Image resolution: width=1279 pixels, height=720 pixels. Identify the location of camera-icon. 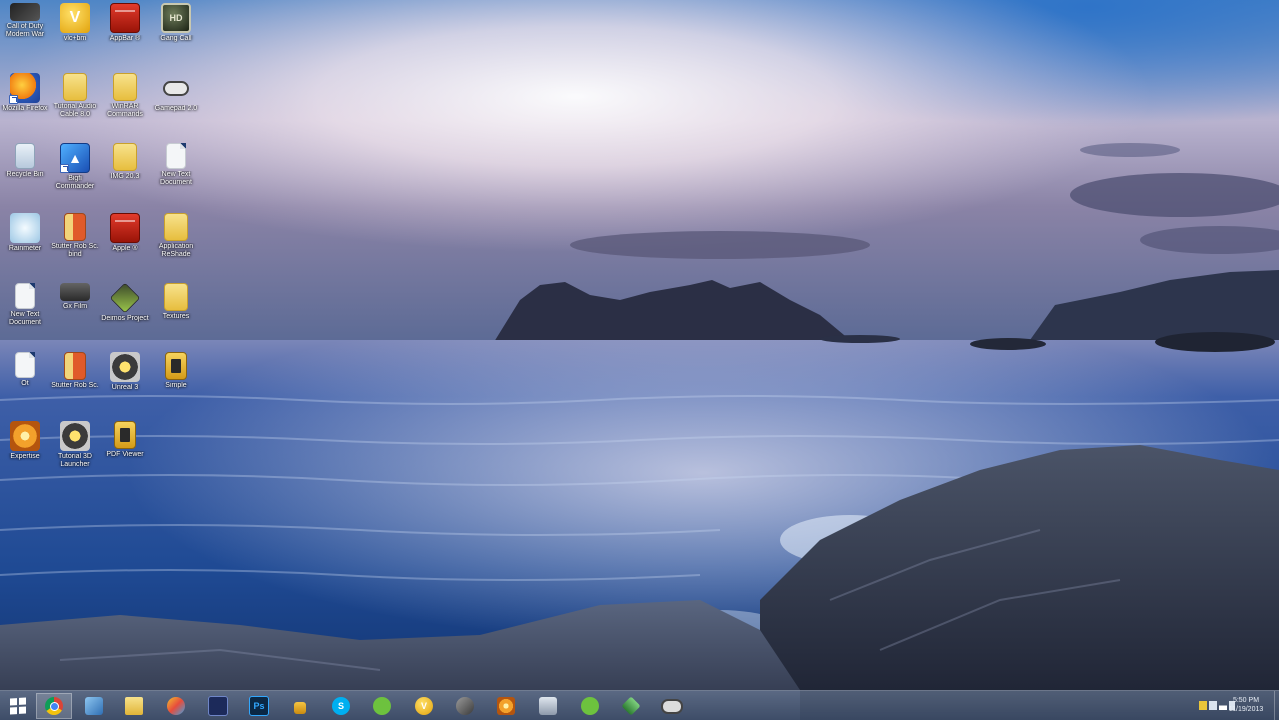
(75, 292).